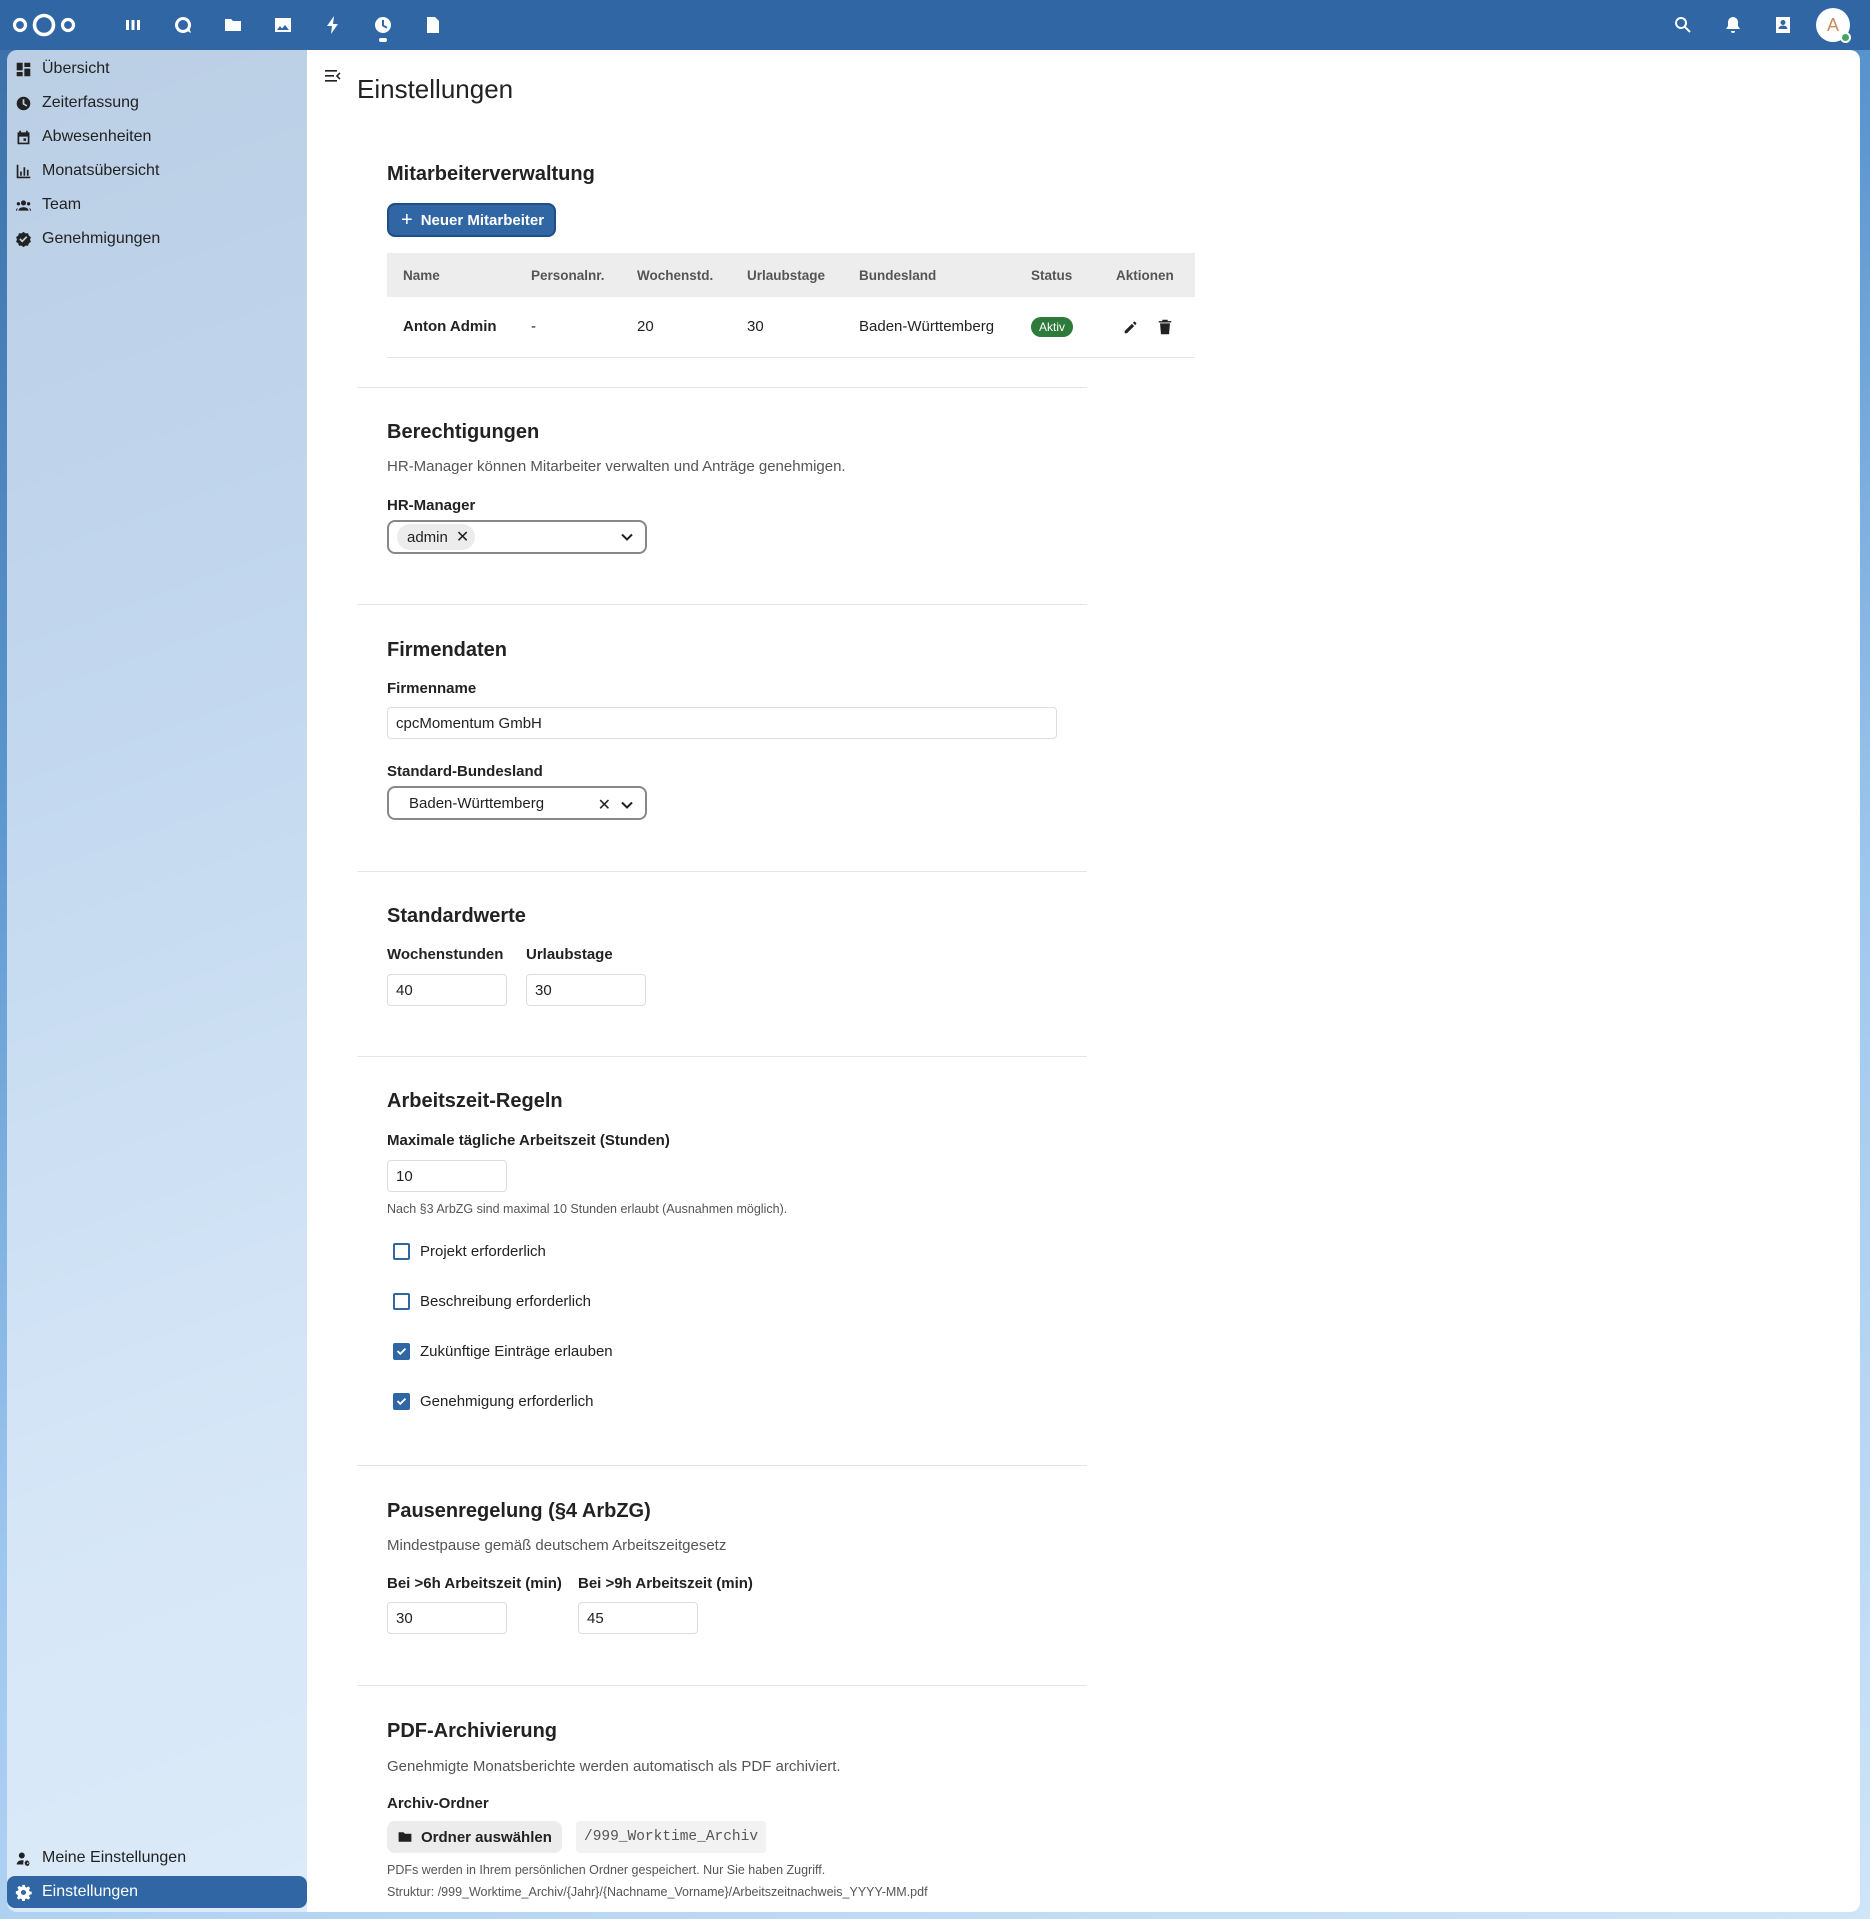 The height and width of the screenshot is (1919, 1870). What do you see at coordinates (23, 205) in the screenshot?
I see `team-icon` at bounding box center [23, 205].